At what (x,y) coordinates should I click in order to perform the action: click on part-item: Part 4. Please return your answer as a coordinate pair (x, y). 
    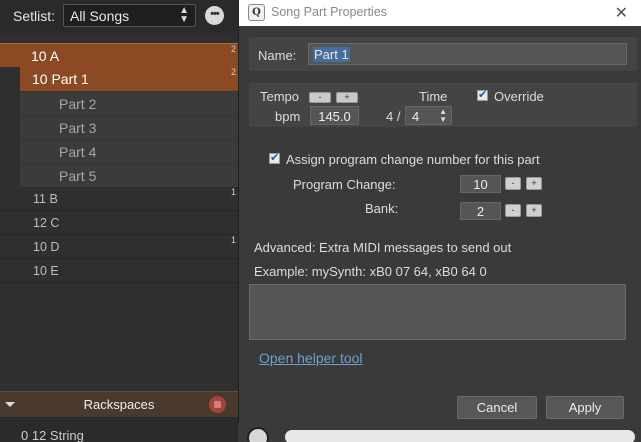
    Looking at the image, I should click on (129, 151).